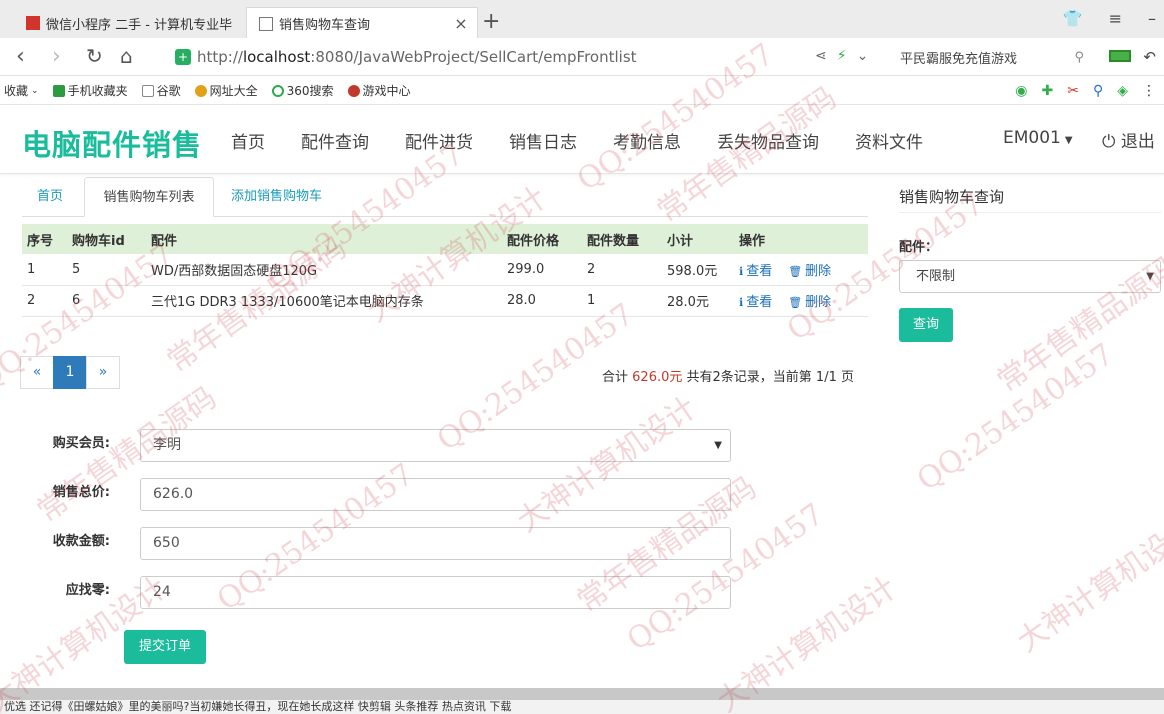  I want to click on back-icon: ‹, so click(20, 56).